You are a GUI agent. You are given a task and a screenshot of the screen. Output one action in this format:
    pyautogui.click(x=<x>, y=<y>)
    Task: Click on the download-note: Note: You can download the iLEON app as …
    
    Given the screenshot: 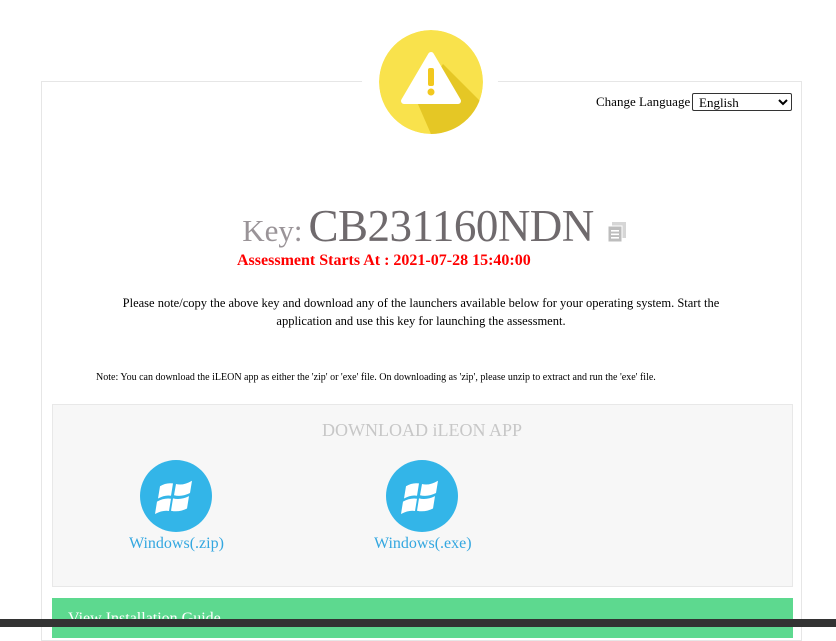 What is the action you would take?
    pyautogui.click(x=376, y=377)
    